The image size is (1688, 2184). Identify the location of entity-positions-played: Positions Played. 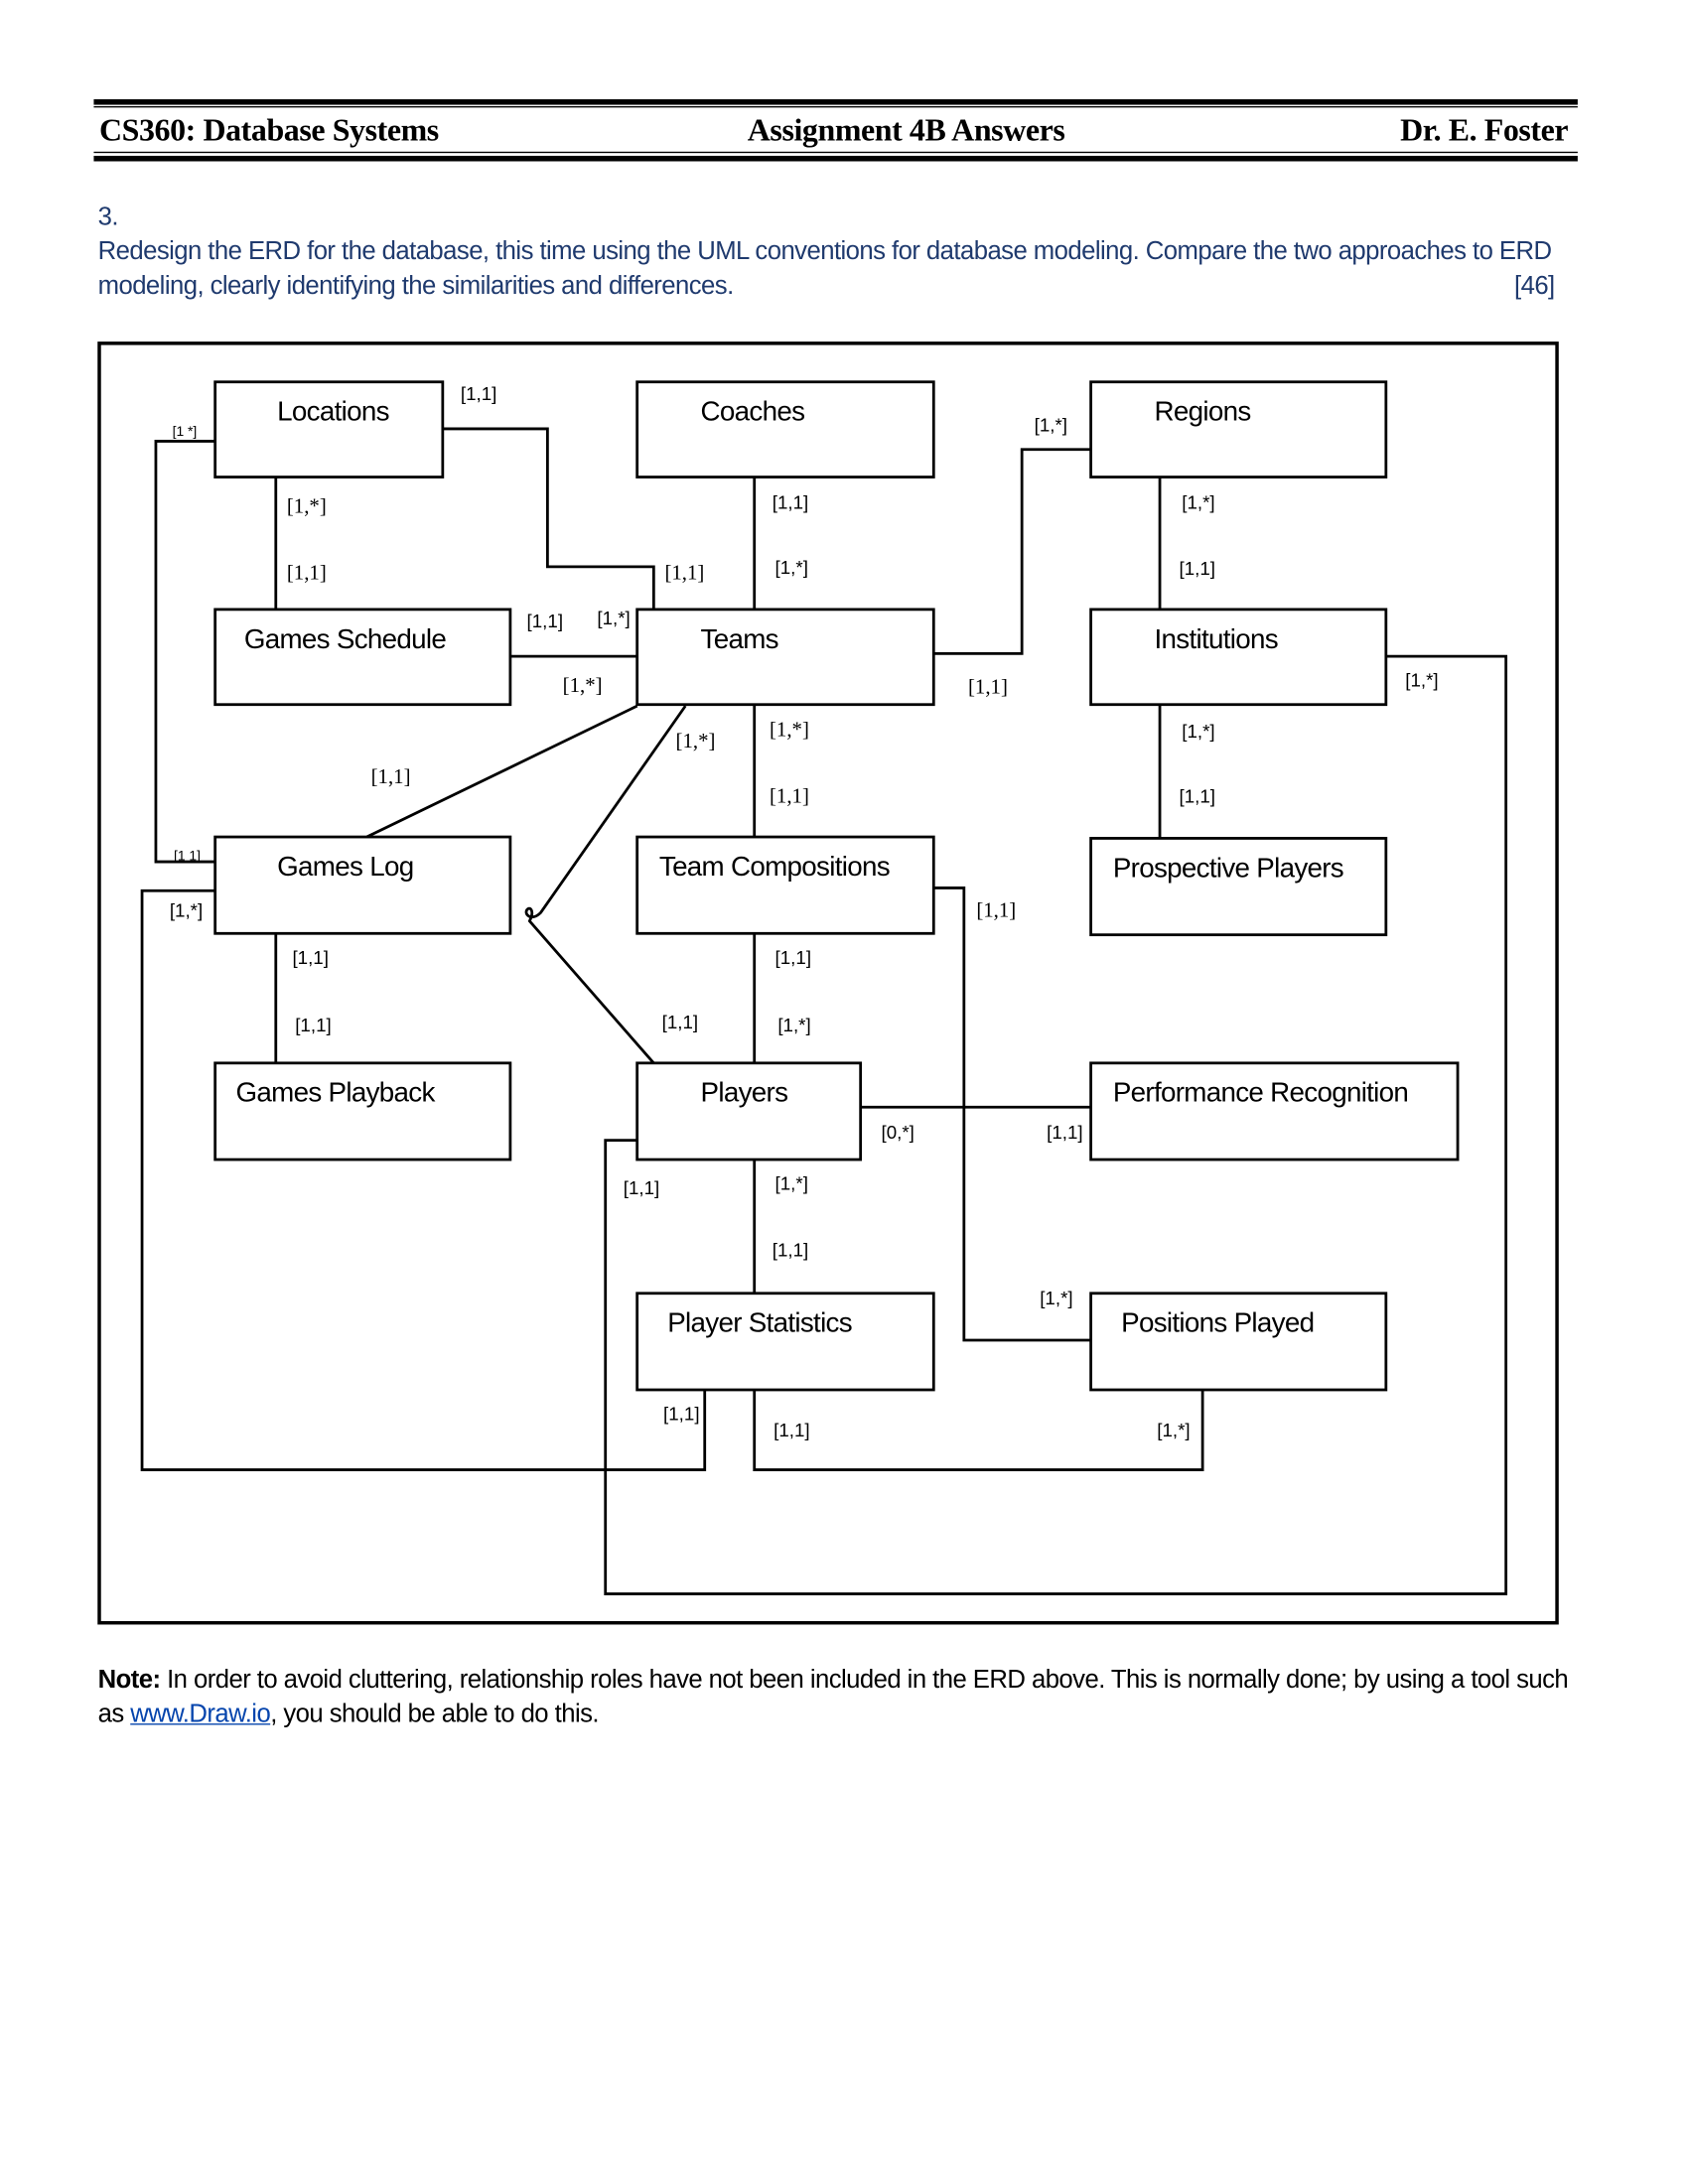
(1238, 1342).